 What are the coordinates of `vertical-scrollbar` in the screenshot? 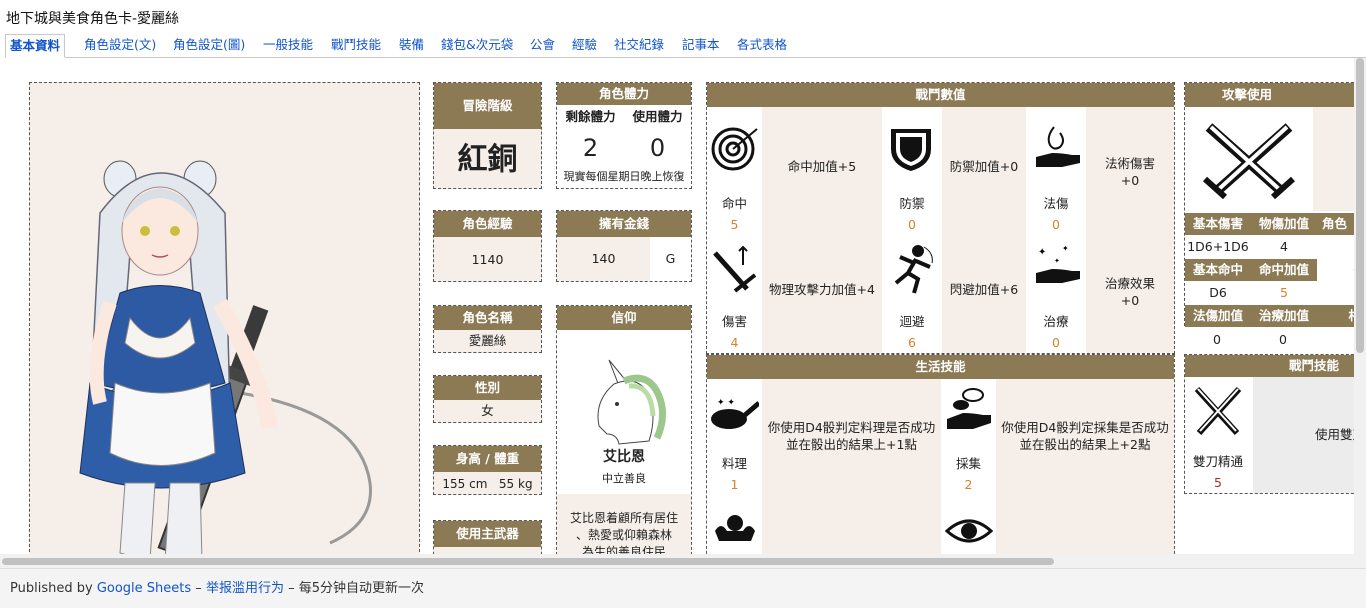 It's located at (1360, 306).